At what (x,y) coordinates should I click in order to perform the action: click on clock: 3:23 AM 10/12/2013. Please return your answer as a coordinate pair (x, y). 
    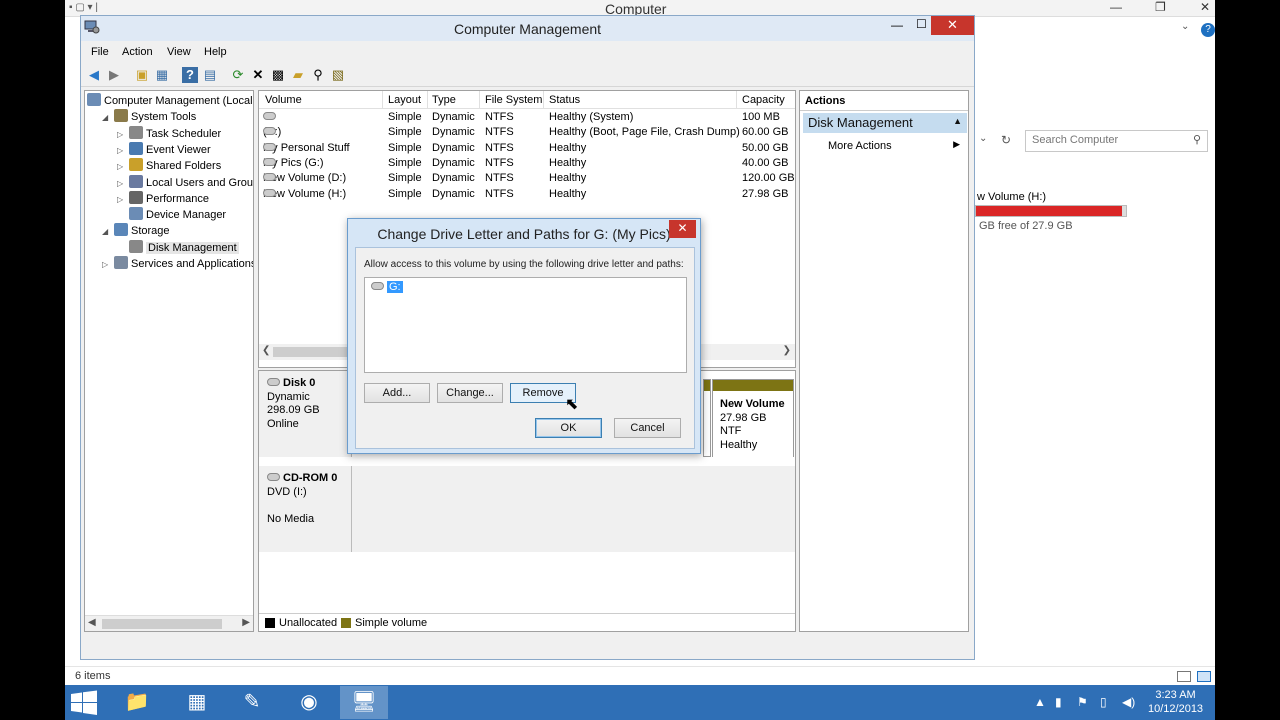
    Looking at the image, I should click on (1175, 702).